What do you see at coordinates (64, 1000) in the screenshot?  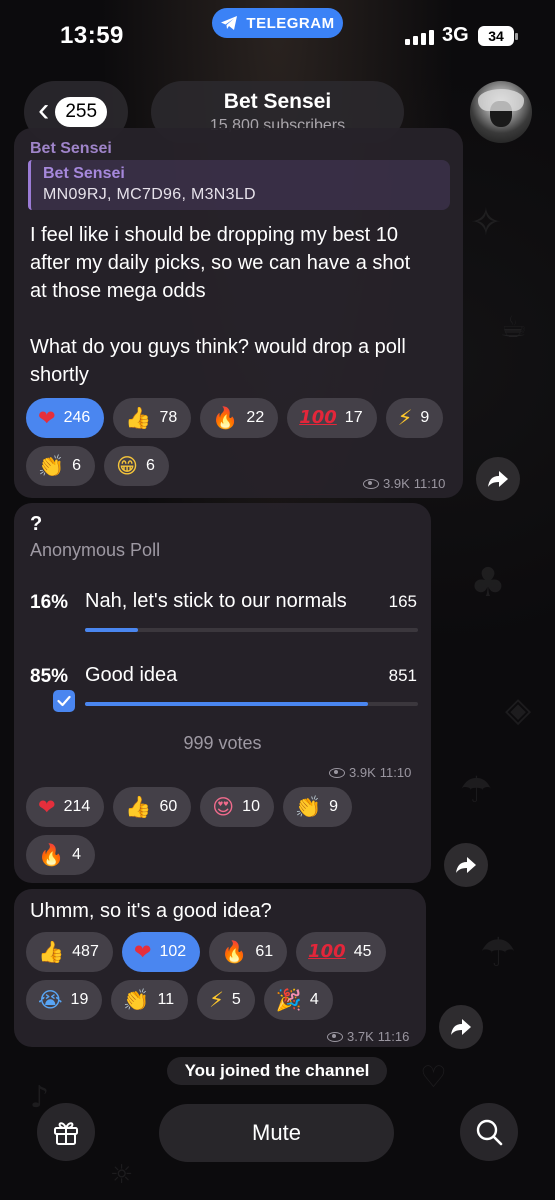 I see `reaction-crying: 😭 19` at bounding box center [64, 1000].